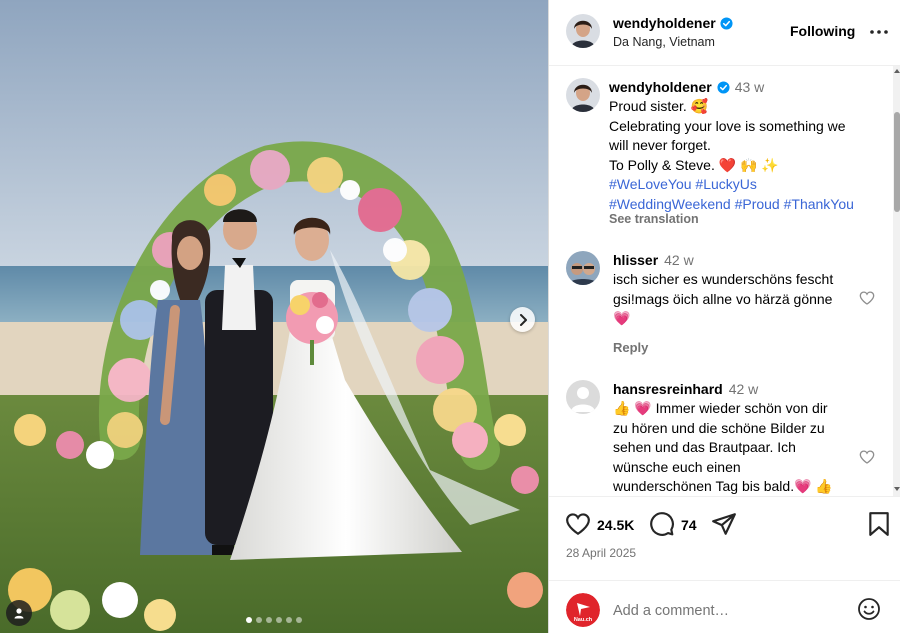 The image size is (900, 633). I want to click on comment-line: wünsche euch einen, so click(677, 466).